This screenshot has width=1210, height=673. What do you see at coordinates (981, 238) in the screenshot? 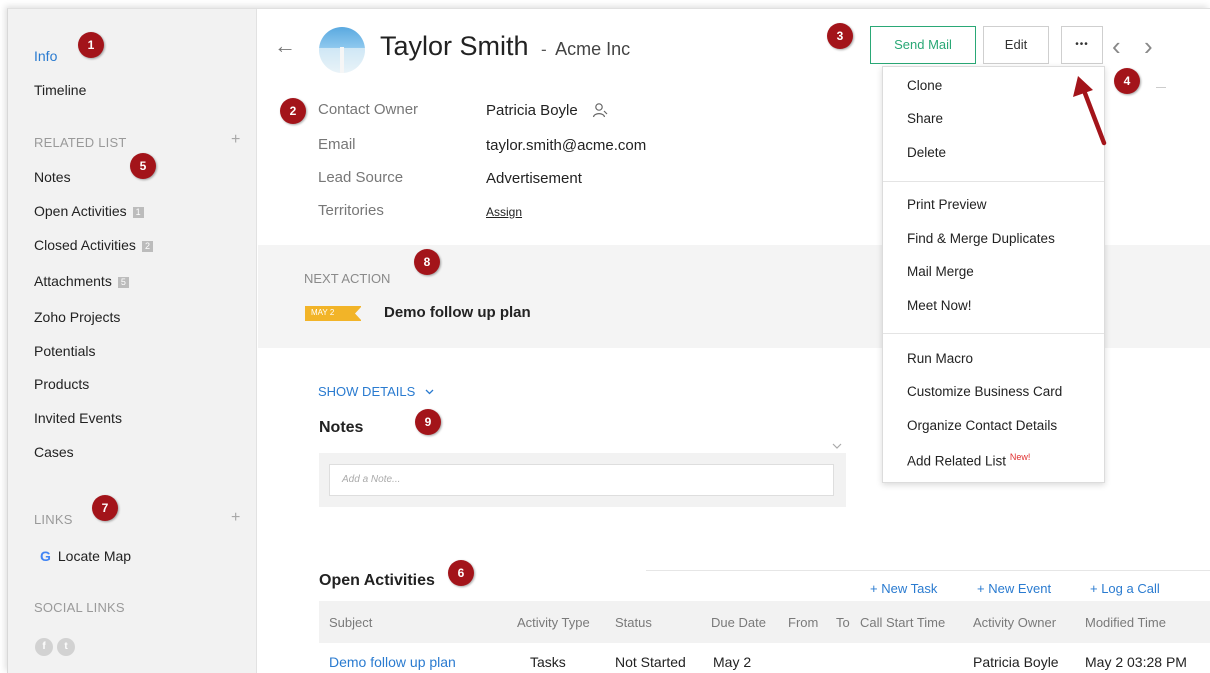
I see `menu-item-find-merge-duplicates: Find & Merge Duplicates` at bounding box center [981, 238].